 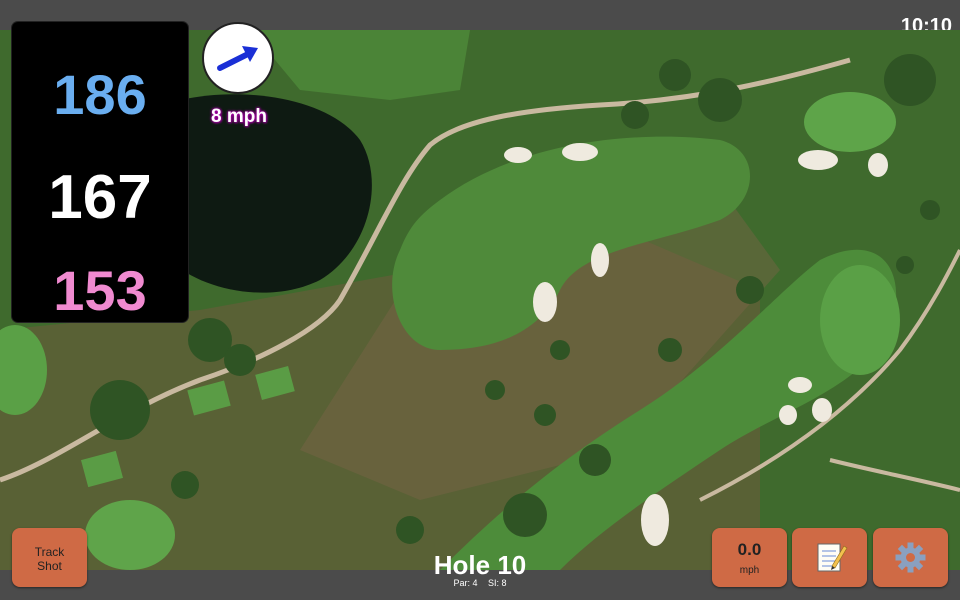 I want to click on par-label: Par: 4, so click(x=465, y=583).